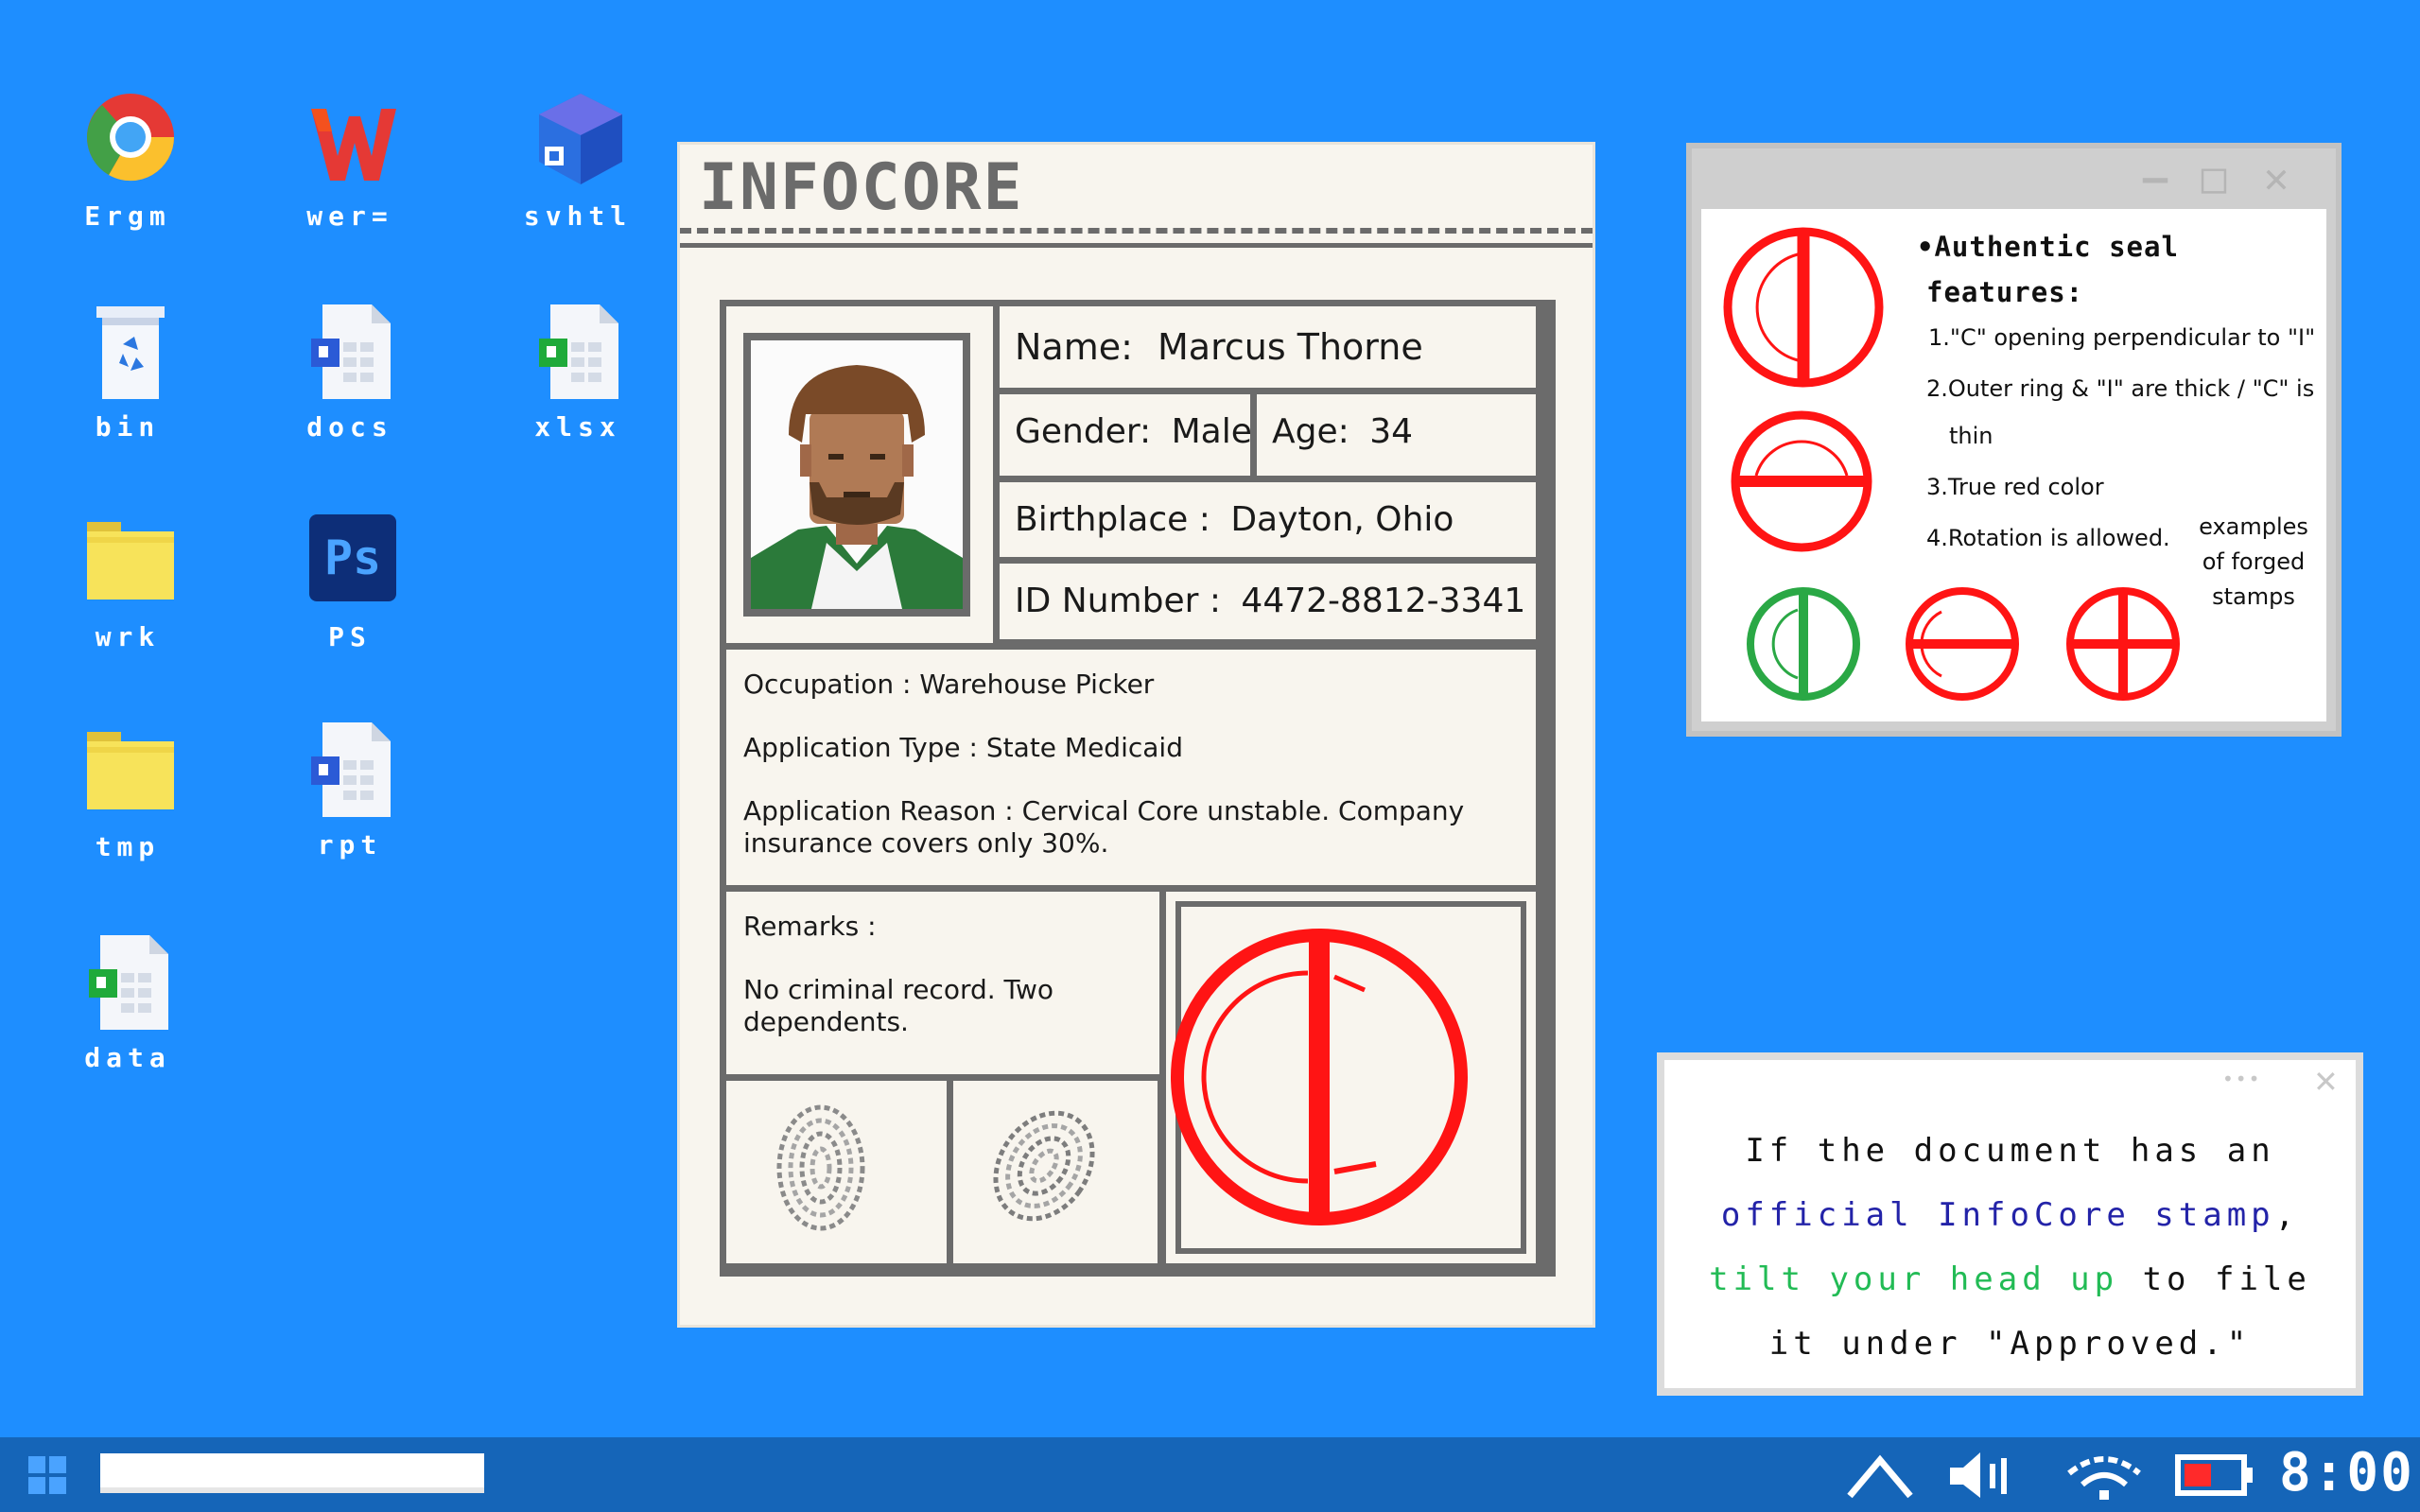 The width and height of the screenshot is (2420, 1512). Describe the element at coordinates (351, 351) in the screenshot. I see `word-doc-icon` at that location.